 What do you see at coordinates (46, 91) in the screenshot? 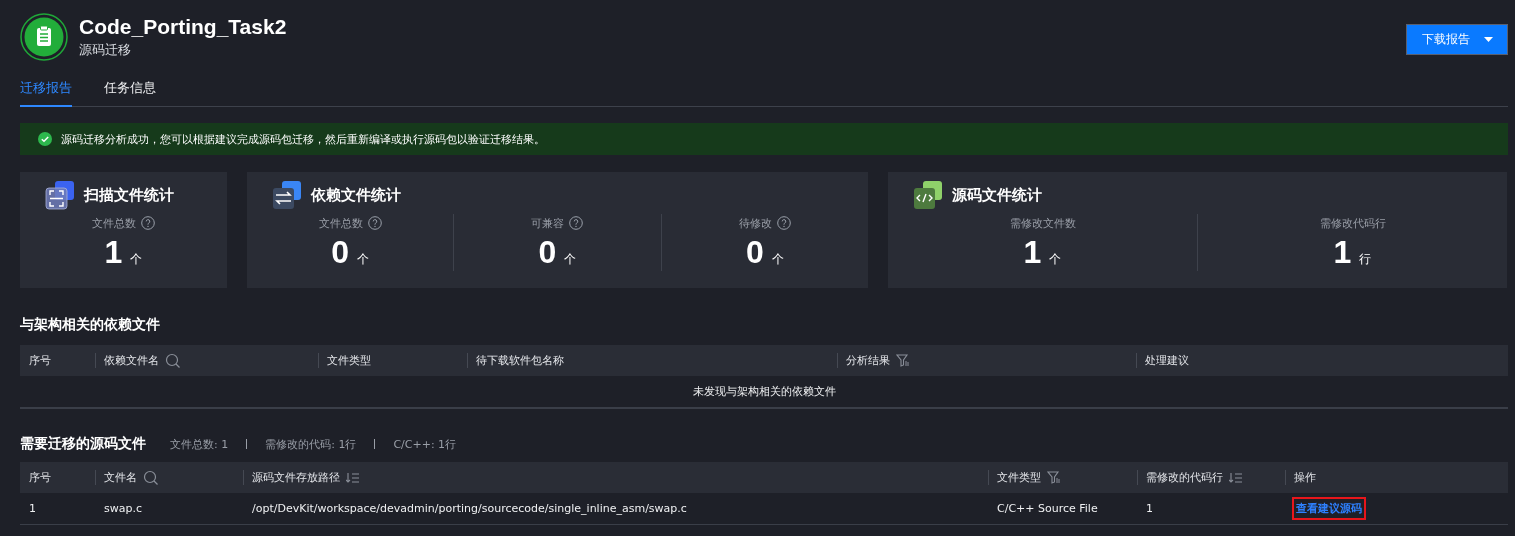
I see `tab: 迁移报告` at bounding box center [46, 91].